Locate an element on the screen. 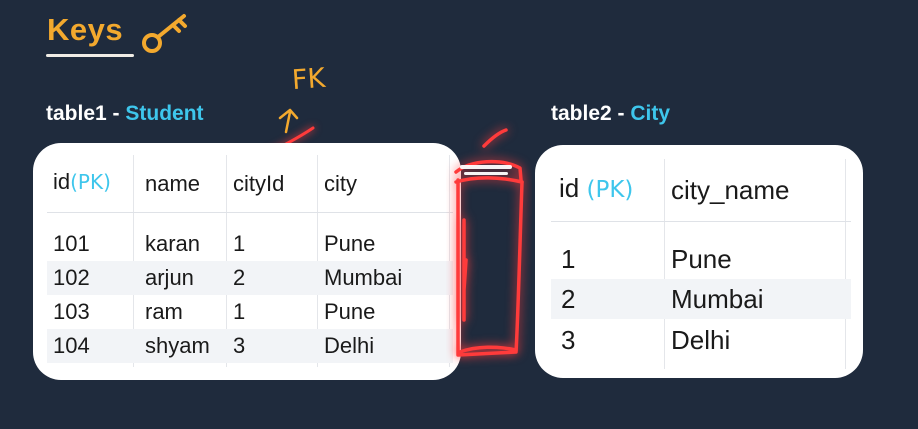 Image resolution: width=918 pixels, height=429 pixels. page-title: Keys is located at coordinates (85, 29).